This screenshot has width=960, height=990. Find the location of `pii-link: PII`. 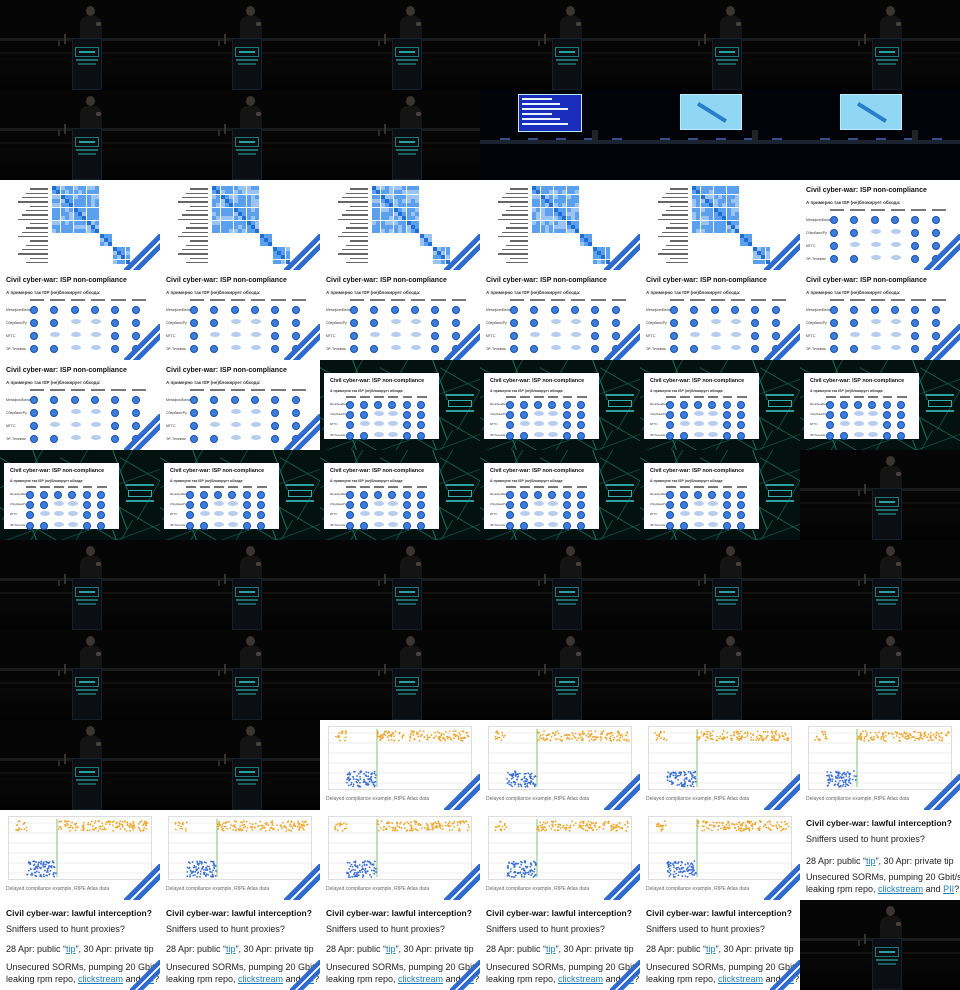

pii-link: PII is located at coordinates (948, 889).